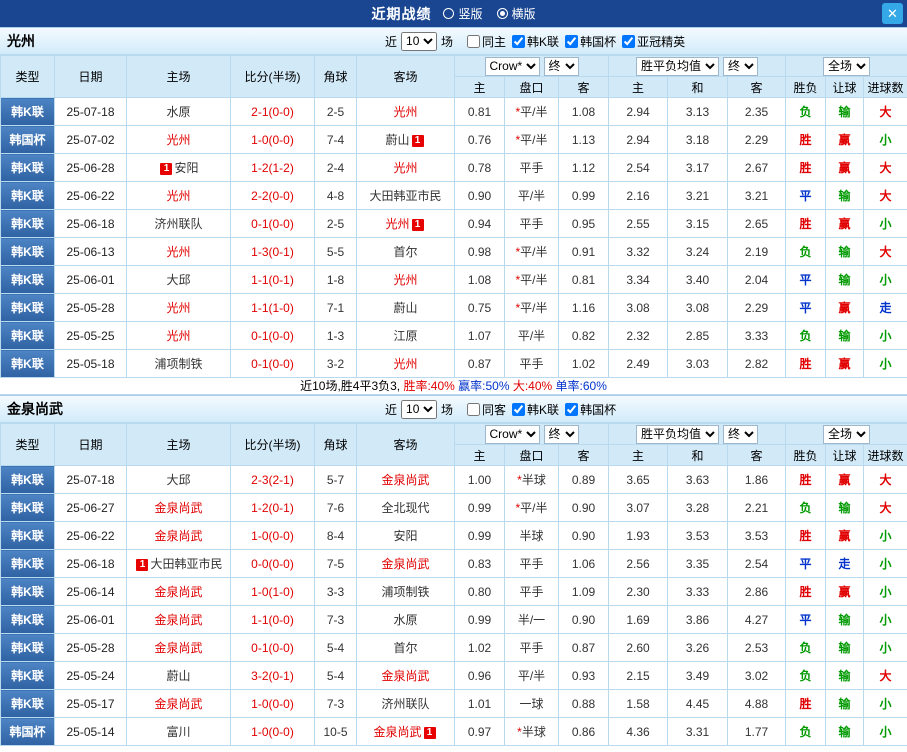 This screenshot has height=752, width=907. Describe the element at coordinates (449, 13) in the screenshot. I see `radio-unselected-icon` at that location.